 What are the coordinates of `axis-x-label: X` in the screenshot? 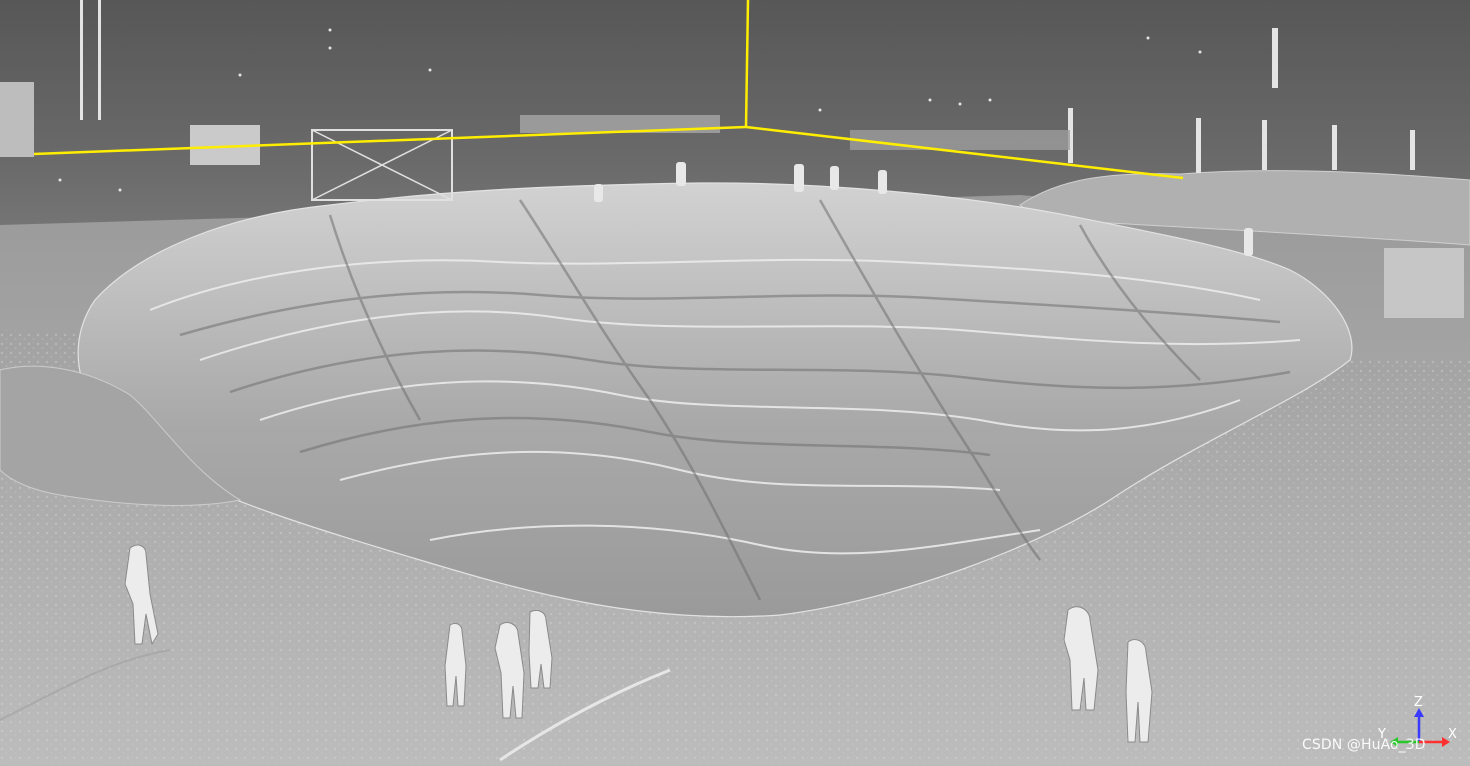 It's located at (1452, 734).